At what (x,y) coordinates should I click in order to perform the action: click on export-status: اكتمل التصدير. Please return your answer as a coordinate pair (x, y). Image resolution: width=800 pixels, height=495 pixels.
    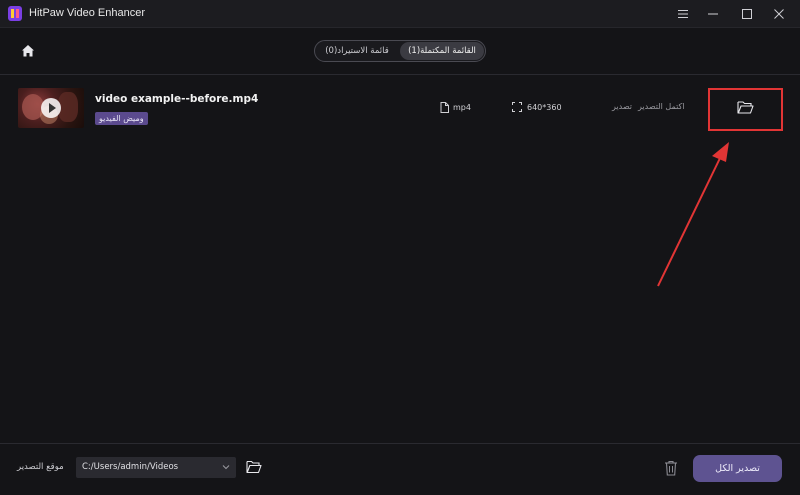
    Looking at the image, I should click on (661, 106).